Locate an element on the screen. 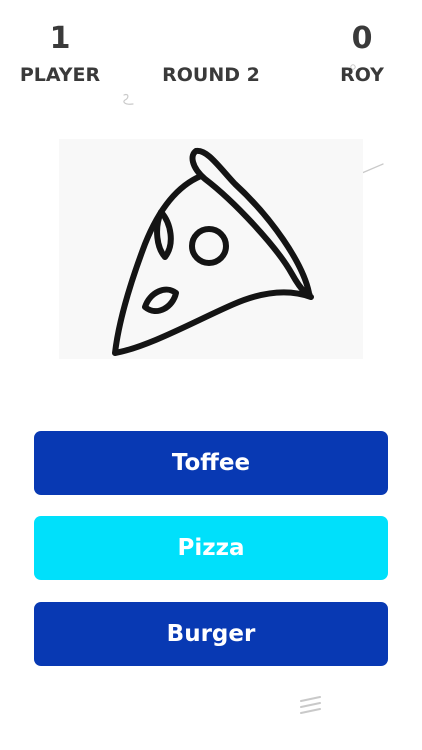  opponent-name: ROY is located at coordinates (362, 75).